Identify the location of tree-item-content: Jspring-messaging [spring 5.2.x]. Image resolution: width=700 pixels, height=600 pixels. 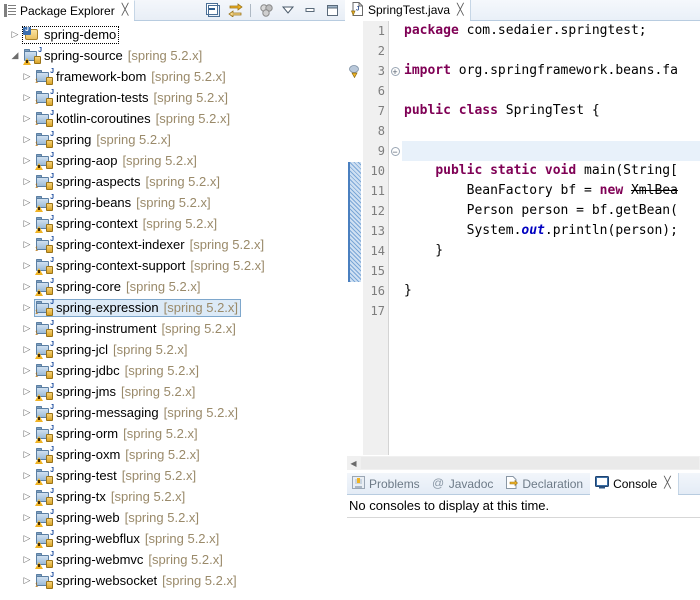
(137, 413).